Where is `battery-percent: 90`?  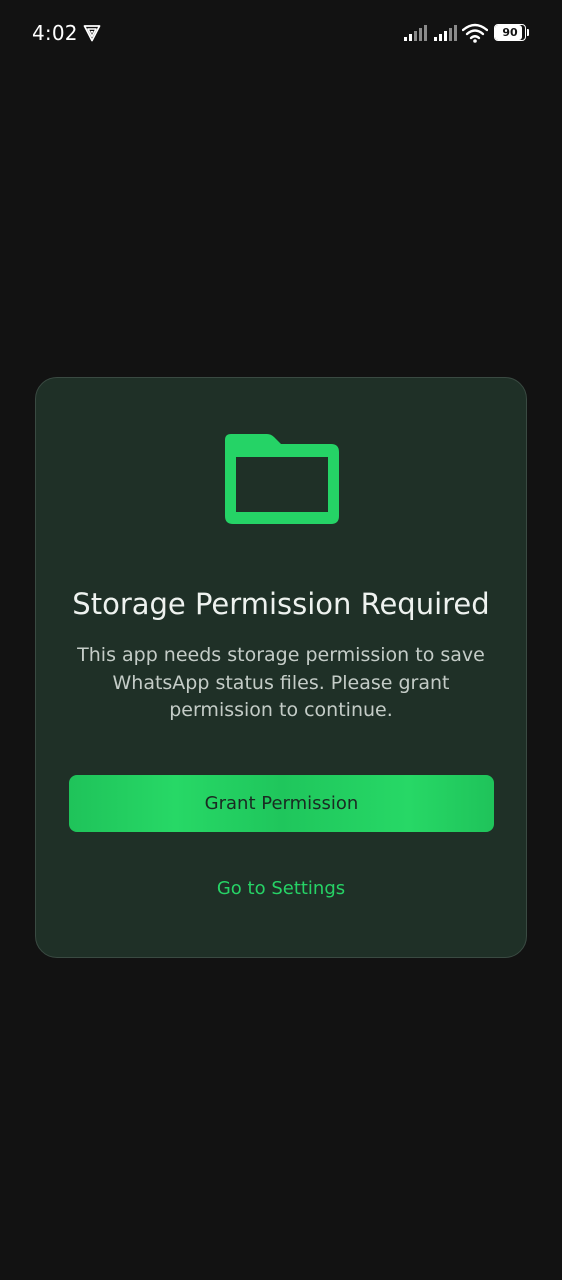 battery-percent: 90 is located at coordinates (510, 32).